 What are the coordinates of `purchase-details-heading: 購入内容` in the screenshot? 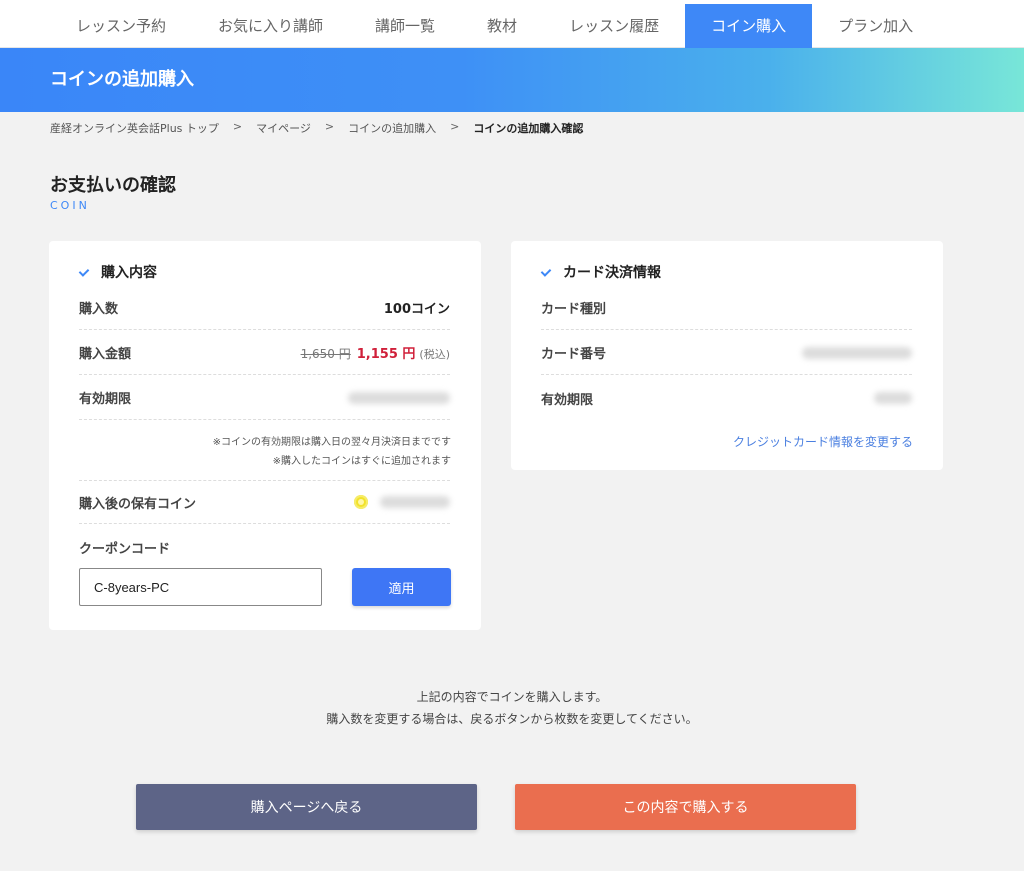 It's located at (118, 272).